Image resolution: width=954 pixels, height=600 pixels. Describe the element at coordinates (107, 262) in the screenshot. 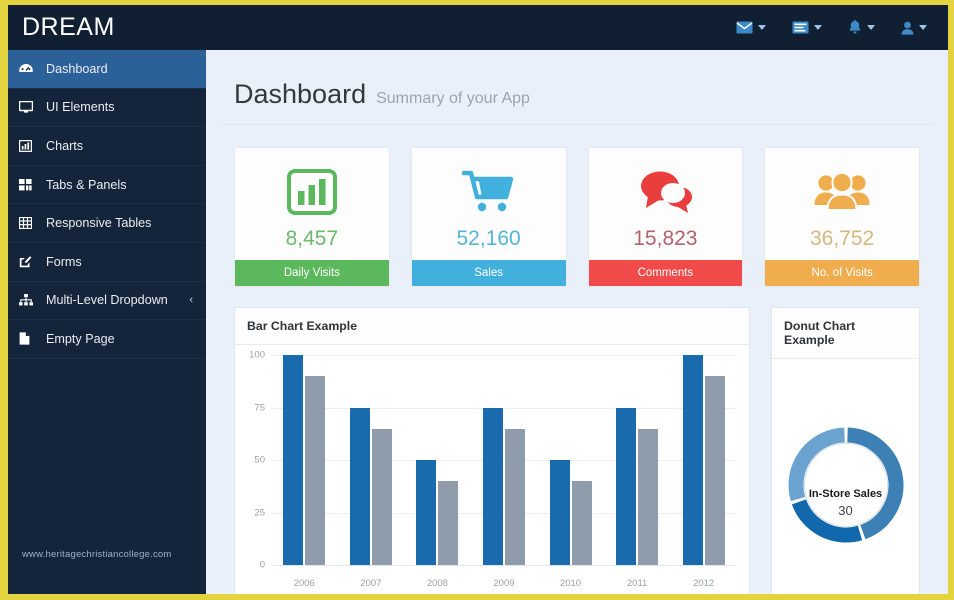

I see `sidebar-item-forms: Forms` at that location.